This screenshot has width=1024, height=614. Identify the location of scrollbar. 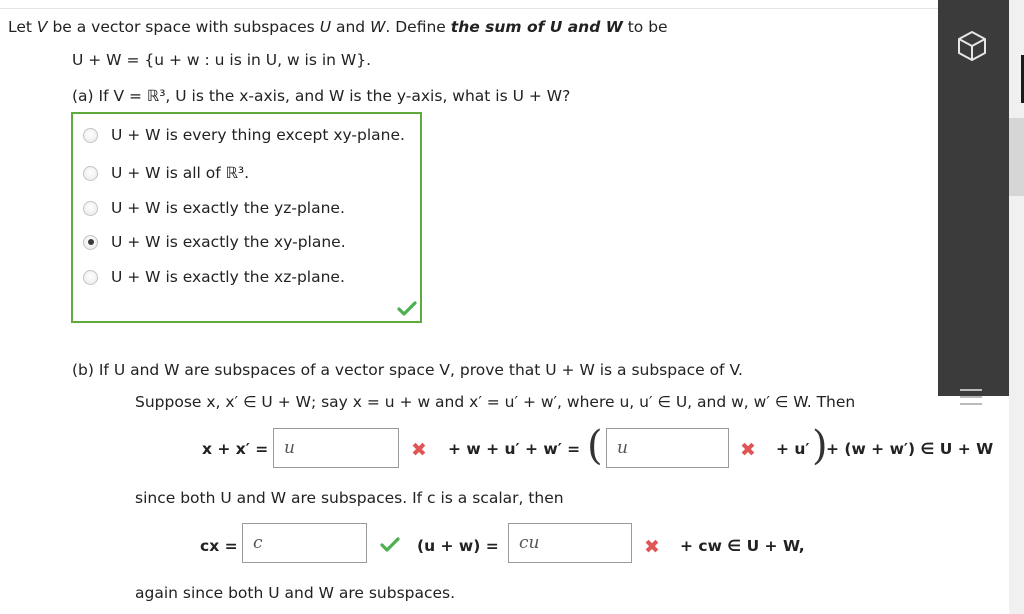
(1016, 307).